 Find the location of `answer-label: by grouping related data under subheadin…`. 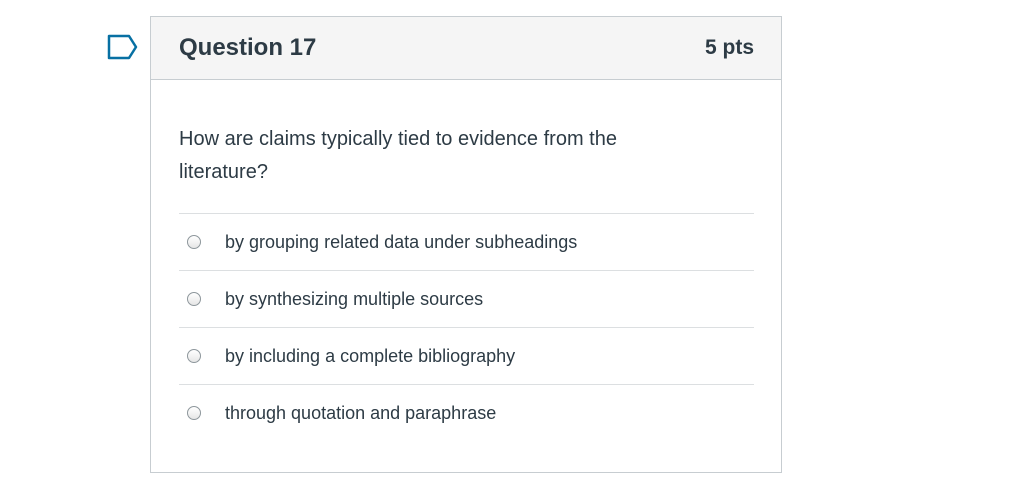

answer-label: by grouping related data under subheadin… is located at coordinates (401, 241).